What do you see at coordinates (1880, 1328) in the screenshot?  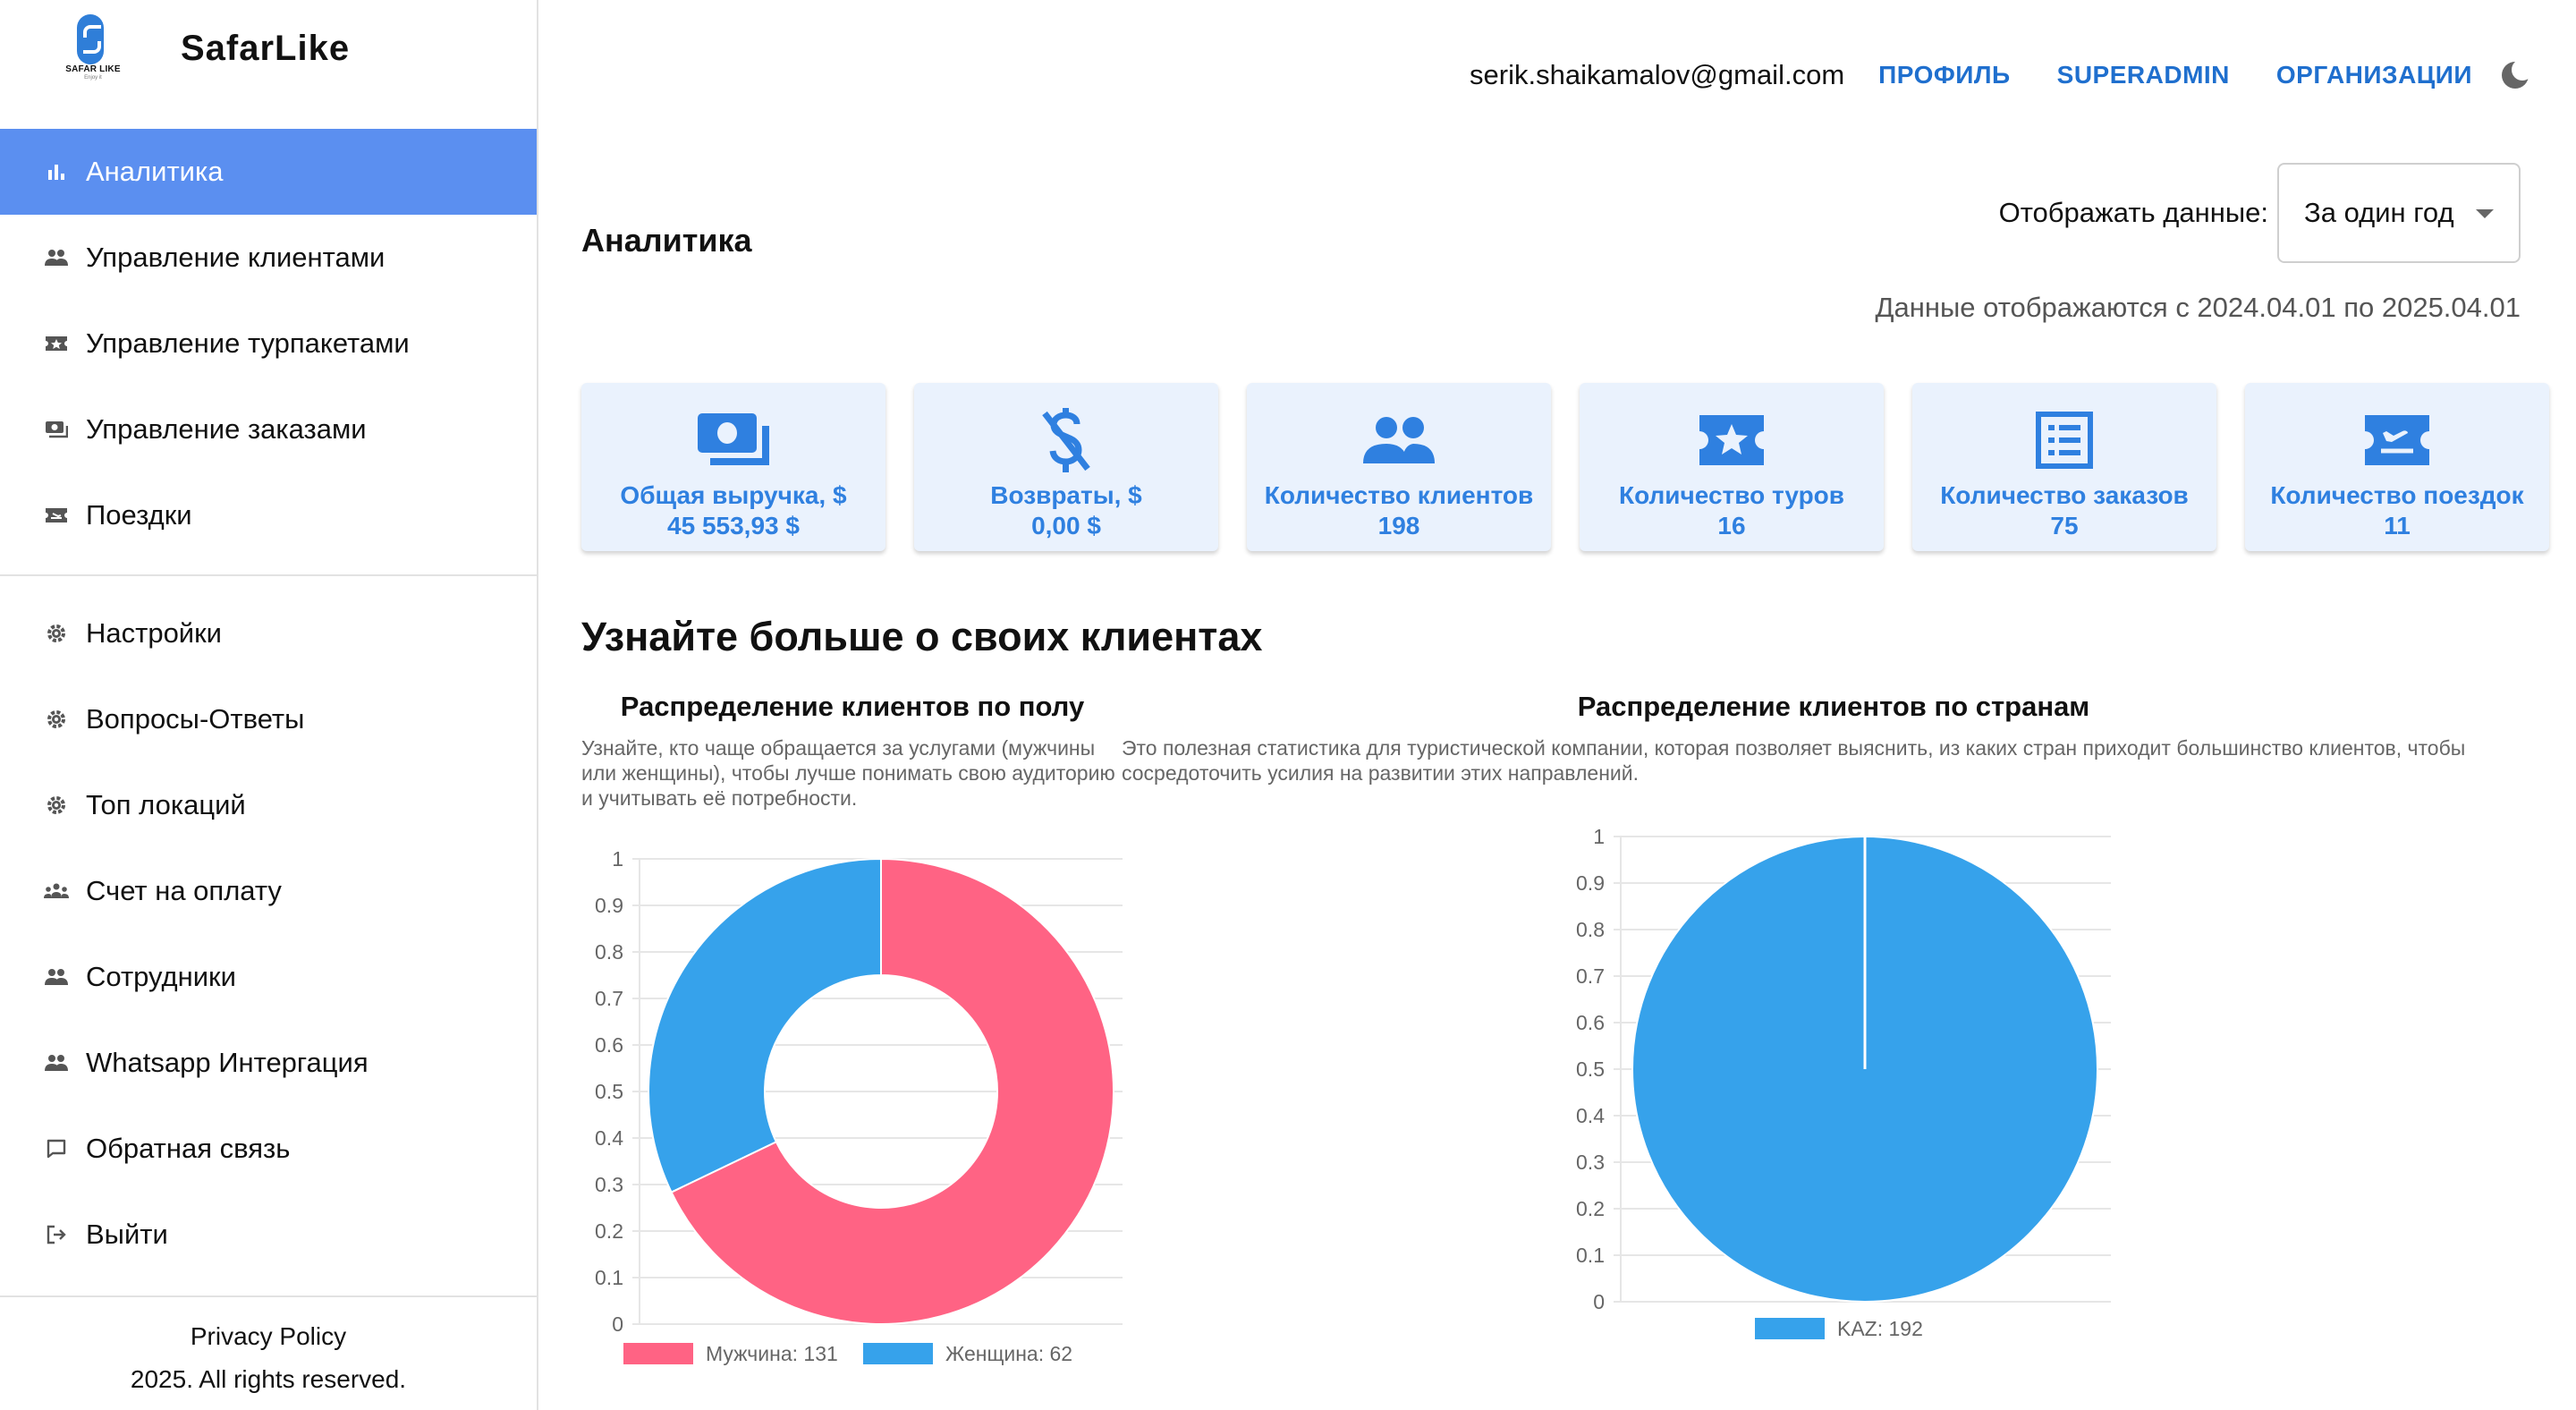 I see `legend-label: KAZ: 192` at bounding box center [1880, 1328].